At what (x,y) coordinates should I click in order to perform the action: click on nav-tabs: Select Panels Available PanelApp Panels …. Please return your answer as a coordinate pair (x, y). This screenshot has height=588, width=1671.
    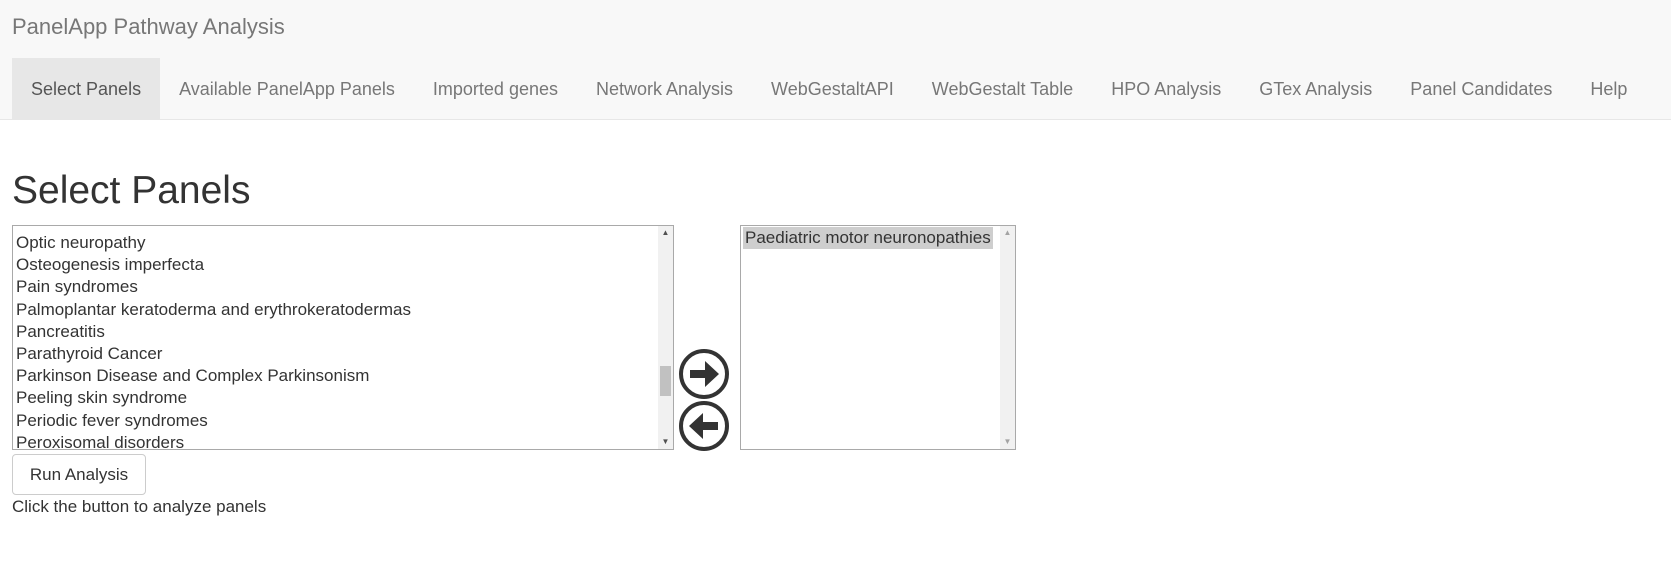
    Looking at the image, I should click on (829, 89).